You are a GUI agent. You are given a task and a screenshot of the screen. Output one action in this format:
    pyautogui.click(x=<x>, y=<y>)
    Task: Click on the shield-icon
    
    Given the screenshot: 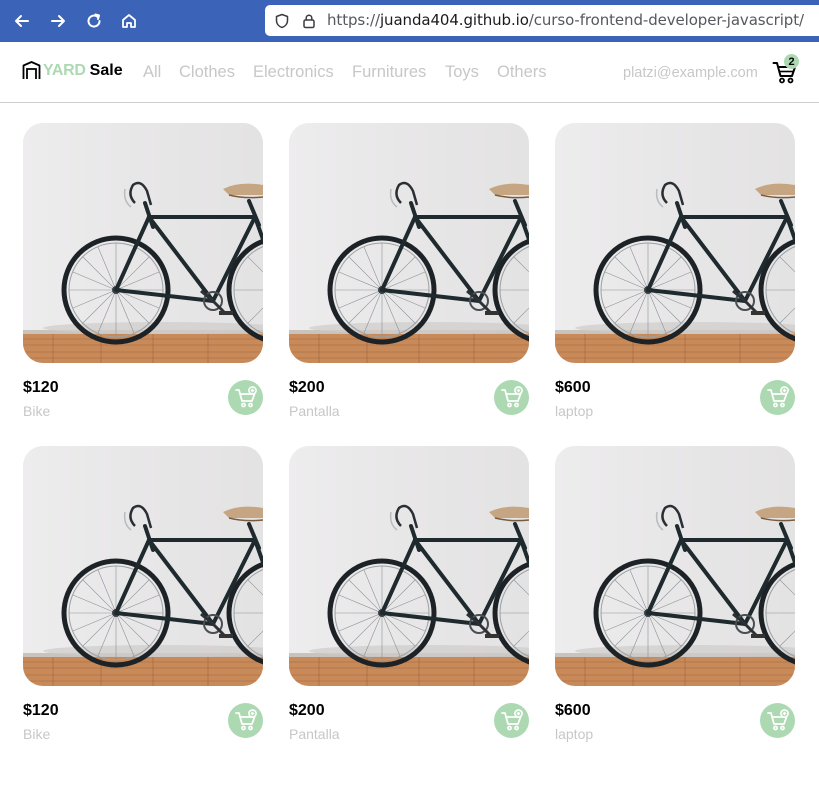 What is the action you would take?
    pyautogui.click(x=282, y=21)
    